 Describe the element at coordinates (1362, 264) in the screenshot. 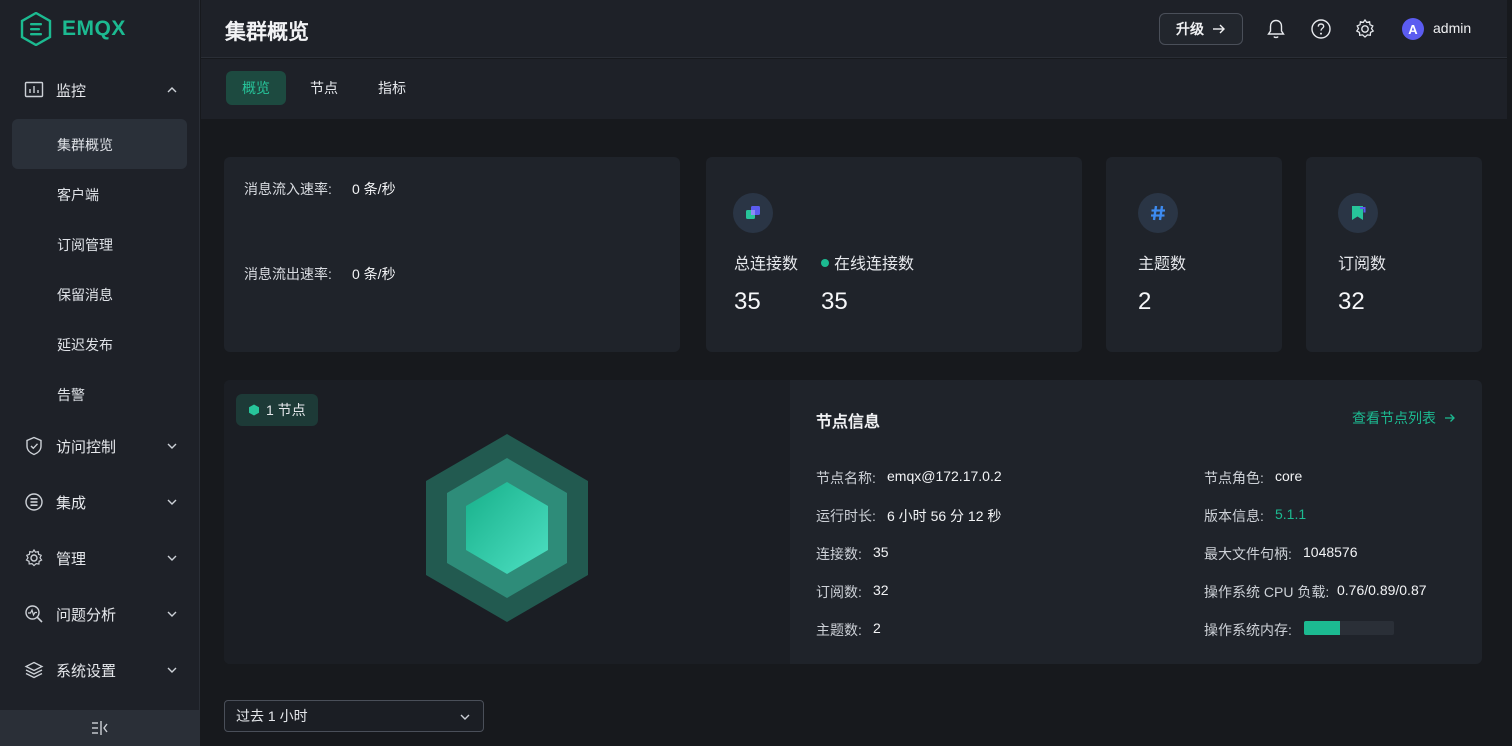

I see `subscriptions-label: 订阅数` at that location.